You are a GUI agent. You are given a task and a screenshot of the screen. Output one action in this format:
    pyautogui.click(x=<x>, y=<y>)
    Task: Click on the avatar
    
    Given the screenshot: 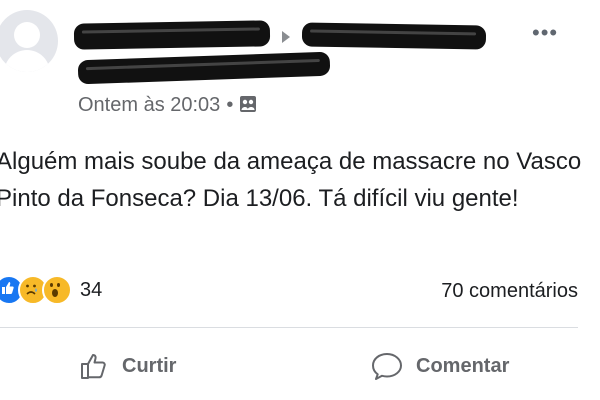 What is the action you would take?
    pyautogui.click(x=29, y=41)
    